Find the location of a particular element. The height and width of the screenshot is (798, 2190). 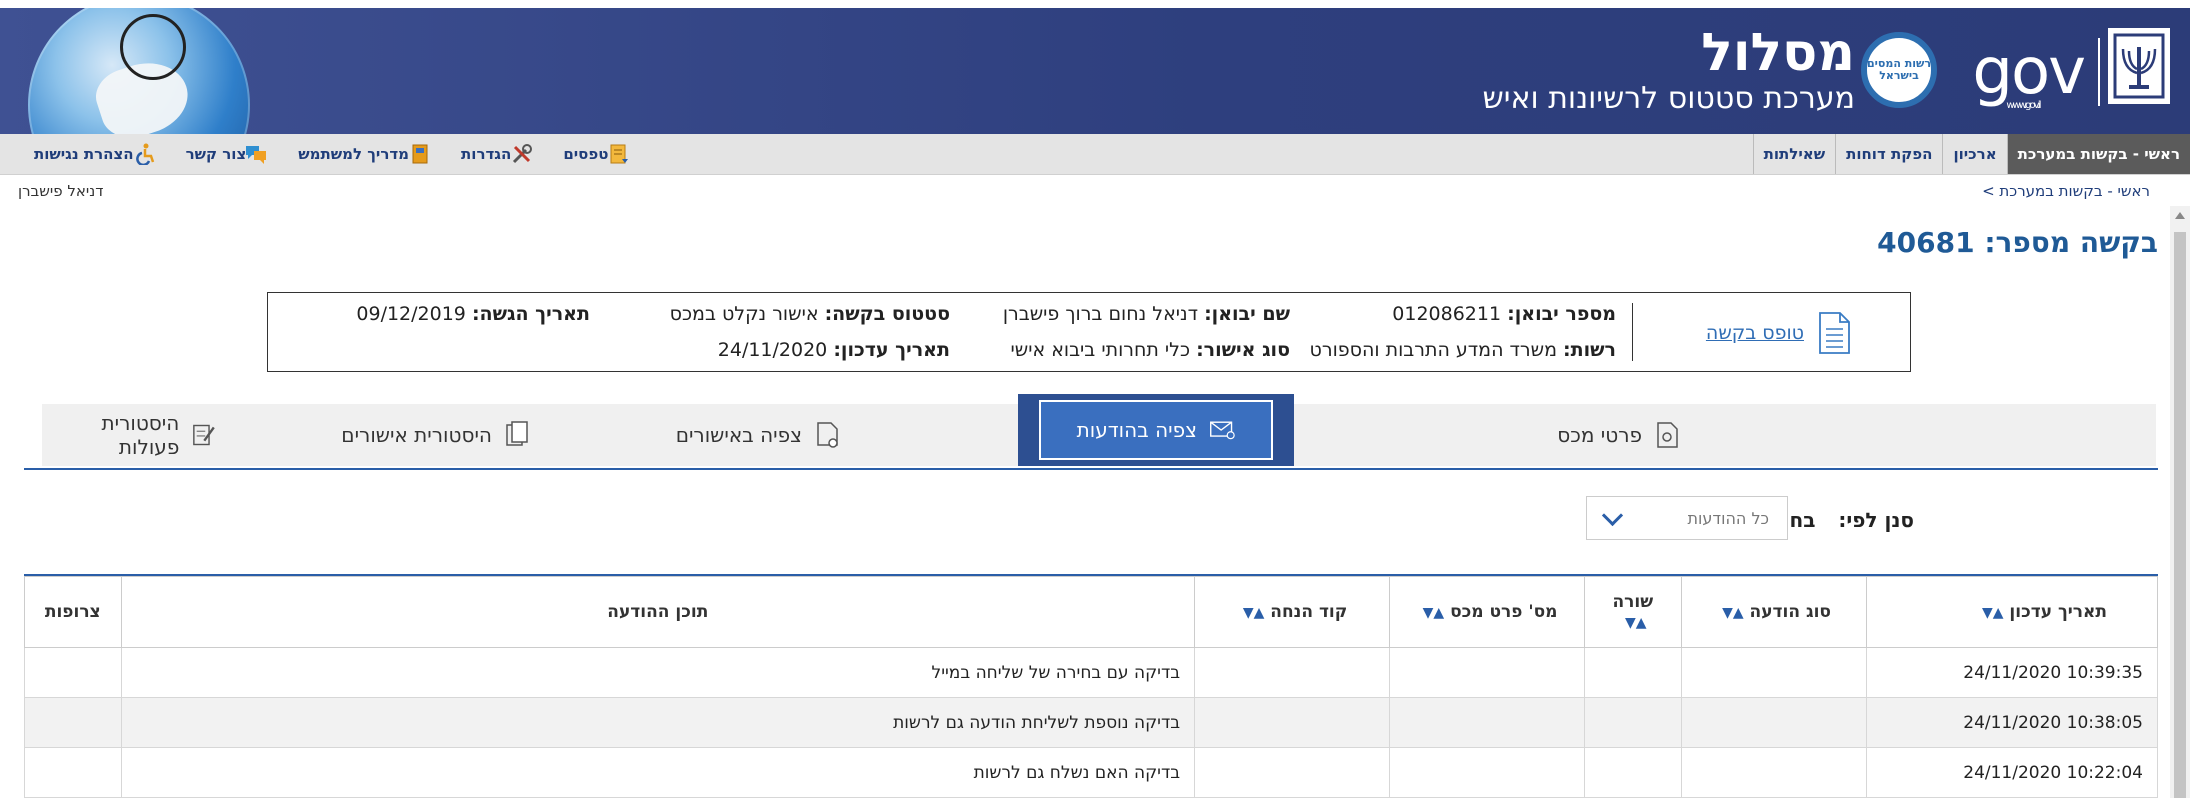

authority-field: רשות: משרד המדע התרבות והספורט is located at coordinates (1463, 350).